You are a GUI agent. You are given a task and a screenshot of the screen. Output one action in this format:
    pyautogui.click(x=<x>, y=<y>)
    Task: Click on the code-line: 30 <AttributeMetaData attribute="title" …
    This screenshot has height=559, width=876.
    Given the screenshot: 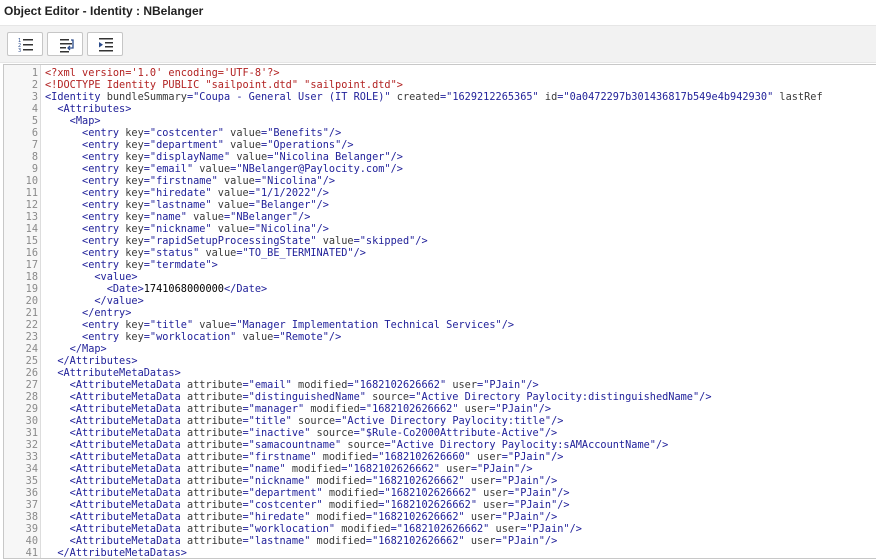 What is the action you would take?
    pyautogui.click(x=440, y=421)
    